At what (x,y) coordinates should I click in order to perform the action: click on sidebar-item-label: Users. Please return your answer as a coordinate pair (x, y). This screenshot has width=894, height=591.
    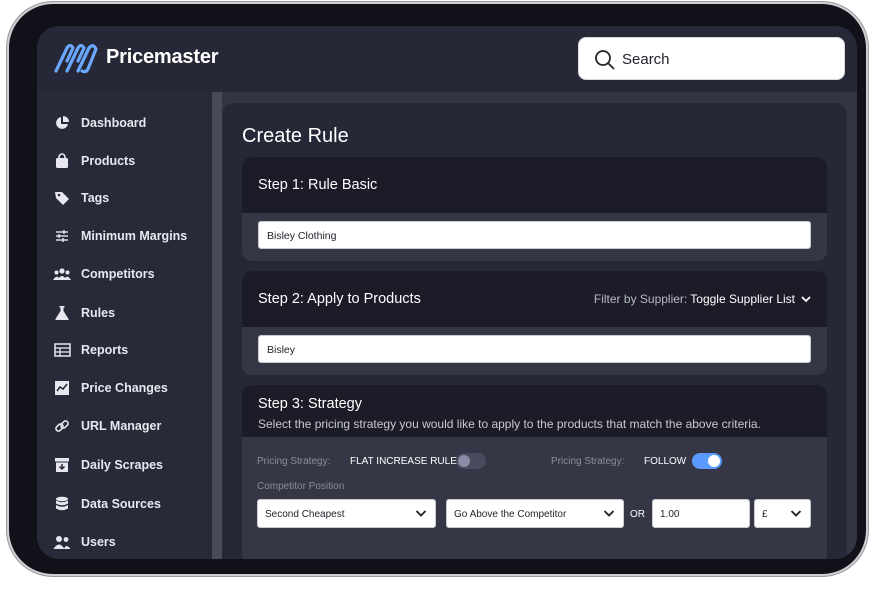
    Looking at the image, I should click on (98, 542).